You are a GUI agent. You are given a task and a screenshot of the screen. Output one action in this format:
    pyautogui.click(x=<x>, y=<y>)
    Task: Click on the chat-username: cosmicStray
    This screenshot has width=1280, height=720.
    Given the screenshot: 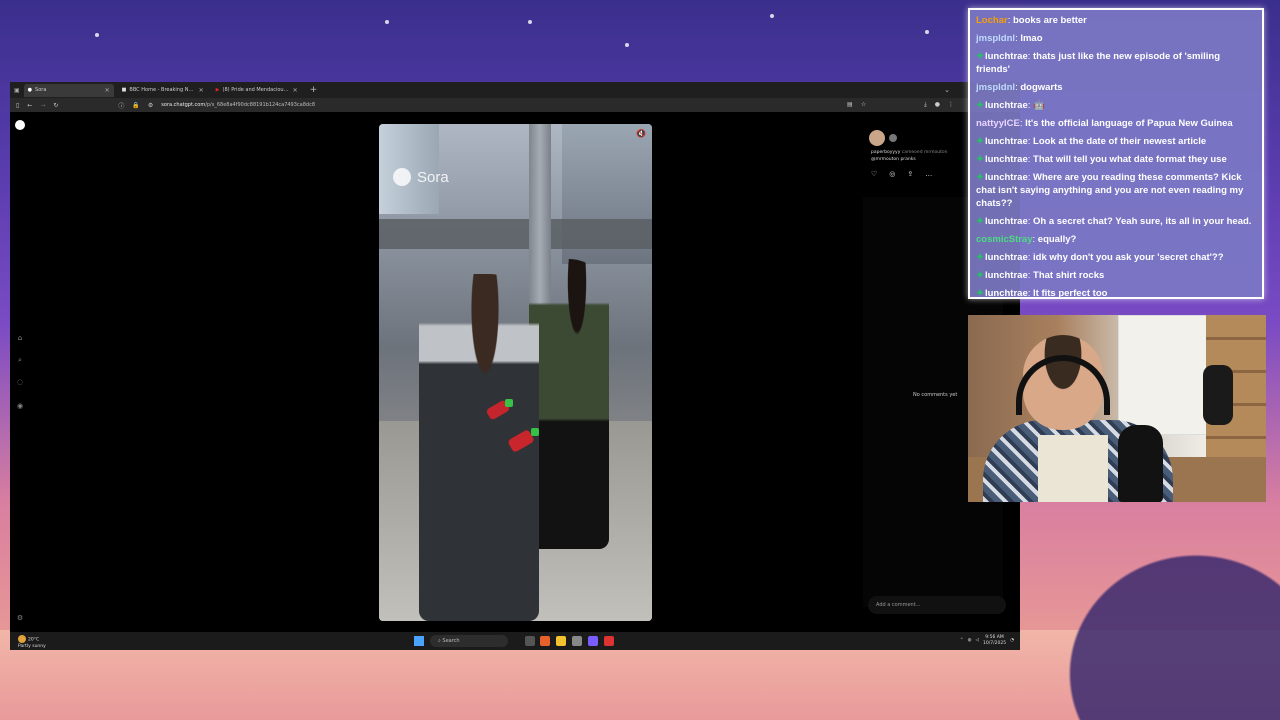 What is the action you would take?
    pyautogui.click(x=1004, y=239)
    